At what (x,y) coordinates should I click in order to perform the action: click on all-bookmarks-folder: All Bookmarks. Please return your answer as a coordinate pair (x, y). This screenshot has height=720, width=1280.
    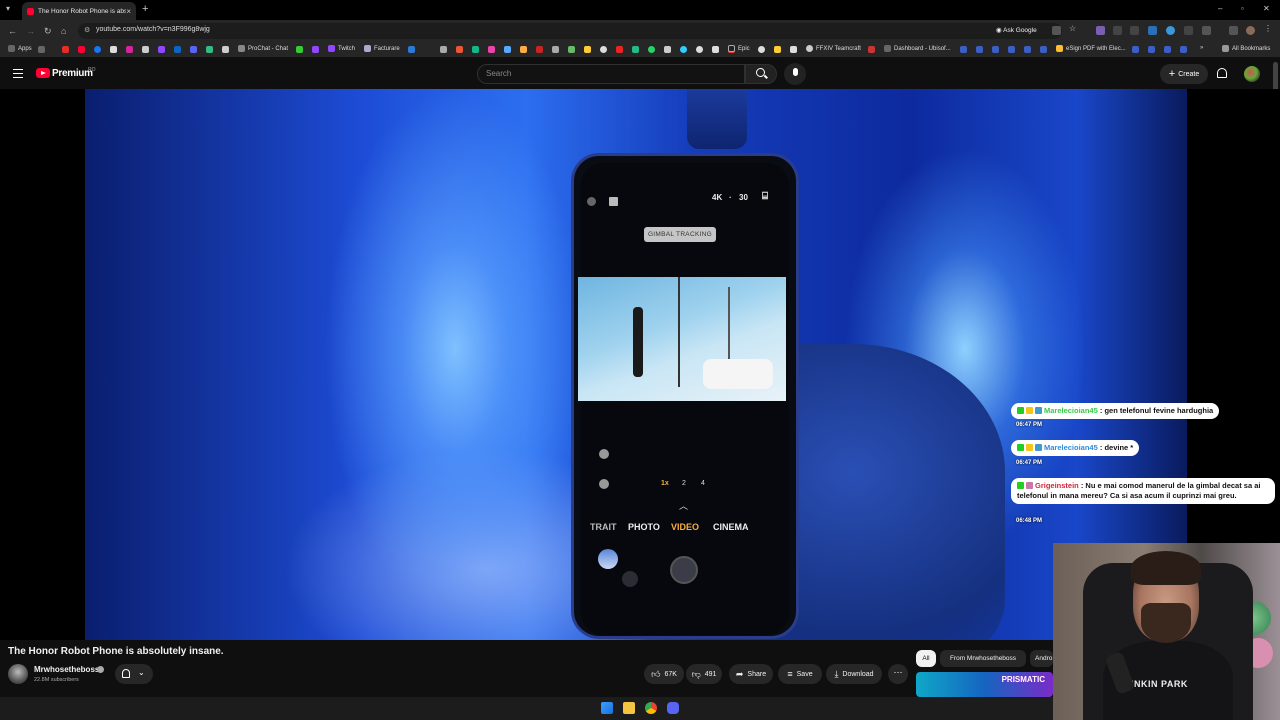
    Looking at the image, I should click on (1246, 48).